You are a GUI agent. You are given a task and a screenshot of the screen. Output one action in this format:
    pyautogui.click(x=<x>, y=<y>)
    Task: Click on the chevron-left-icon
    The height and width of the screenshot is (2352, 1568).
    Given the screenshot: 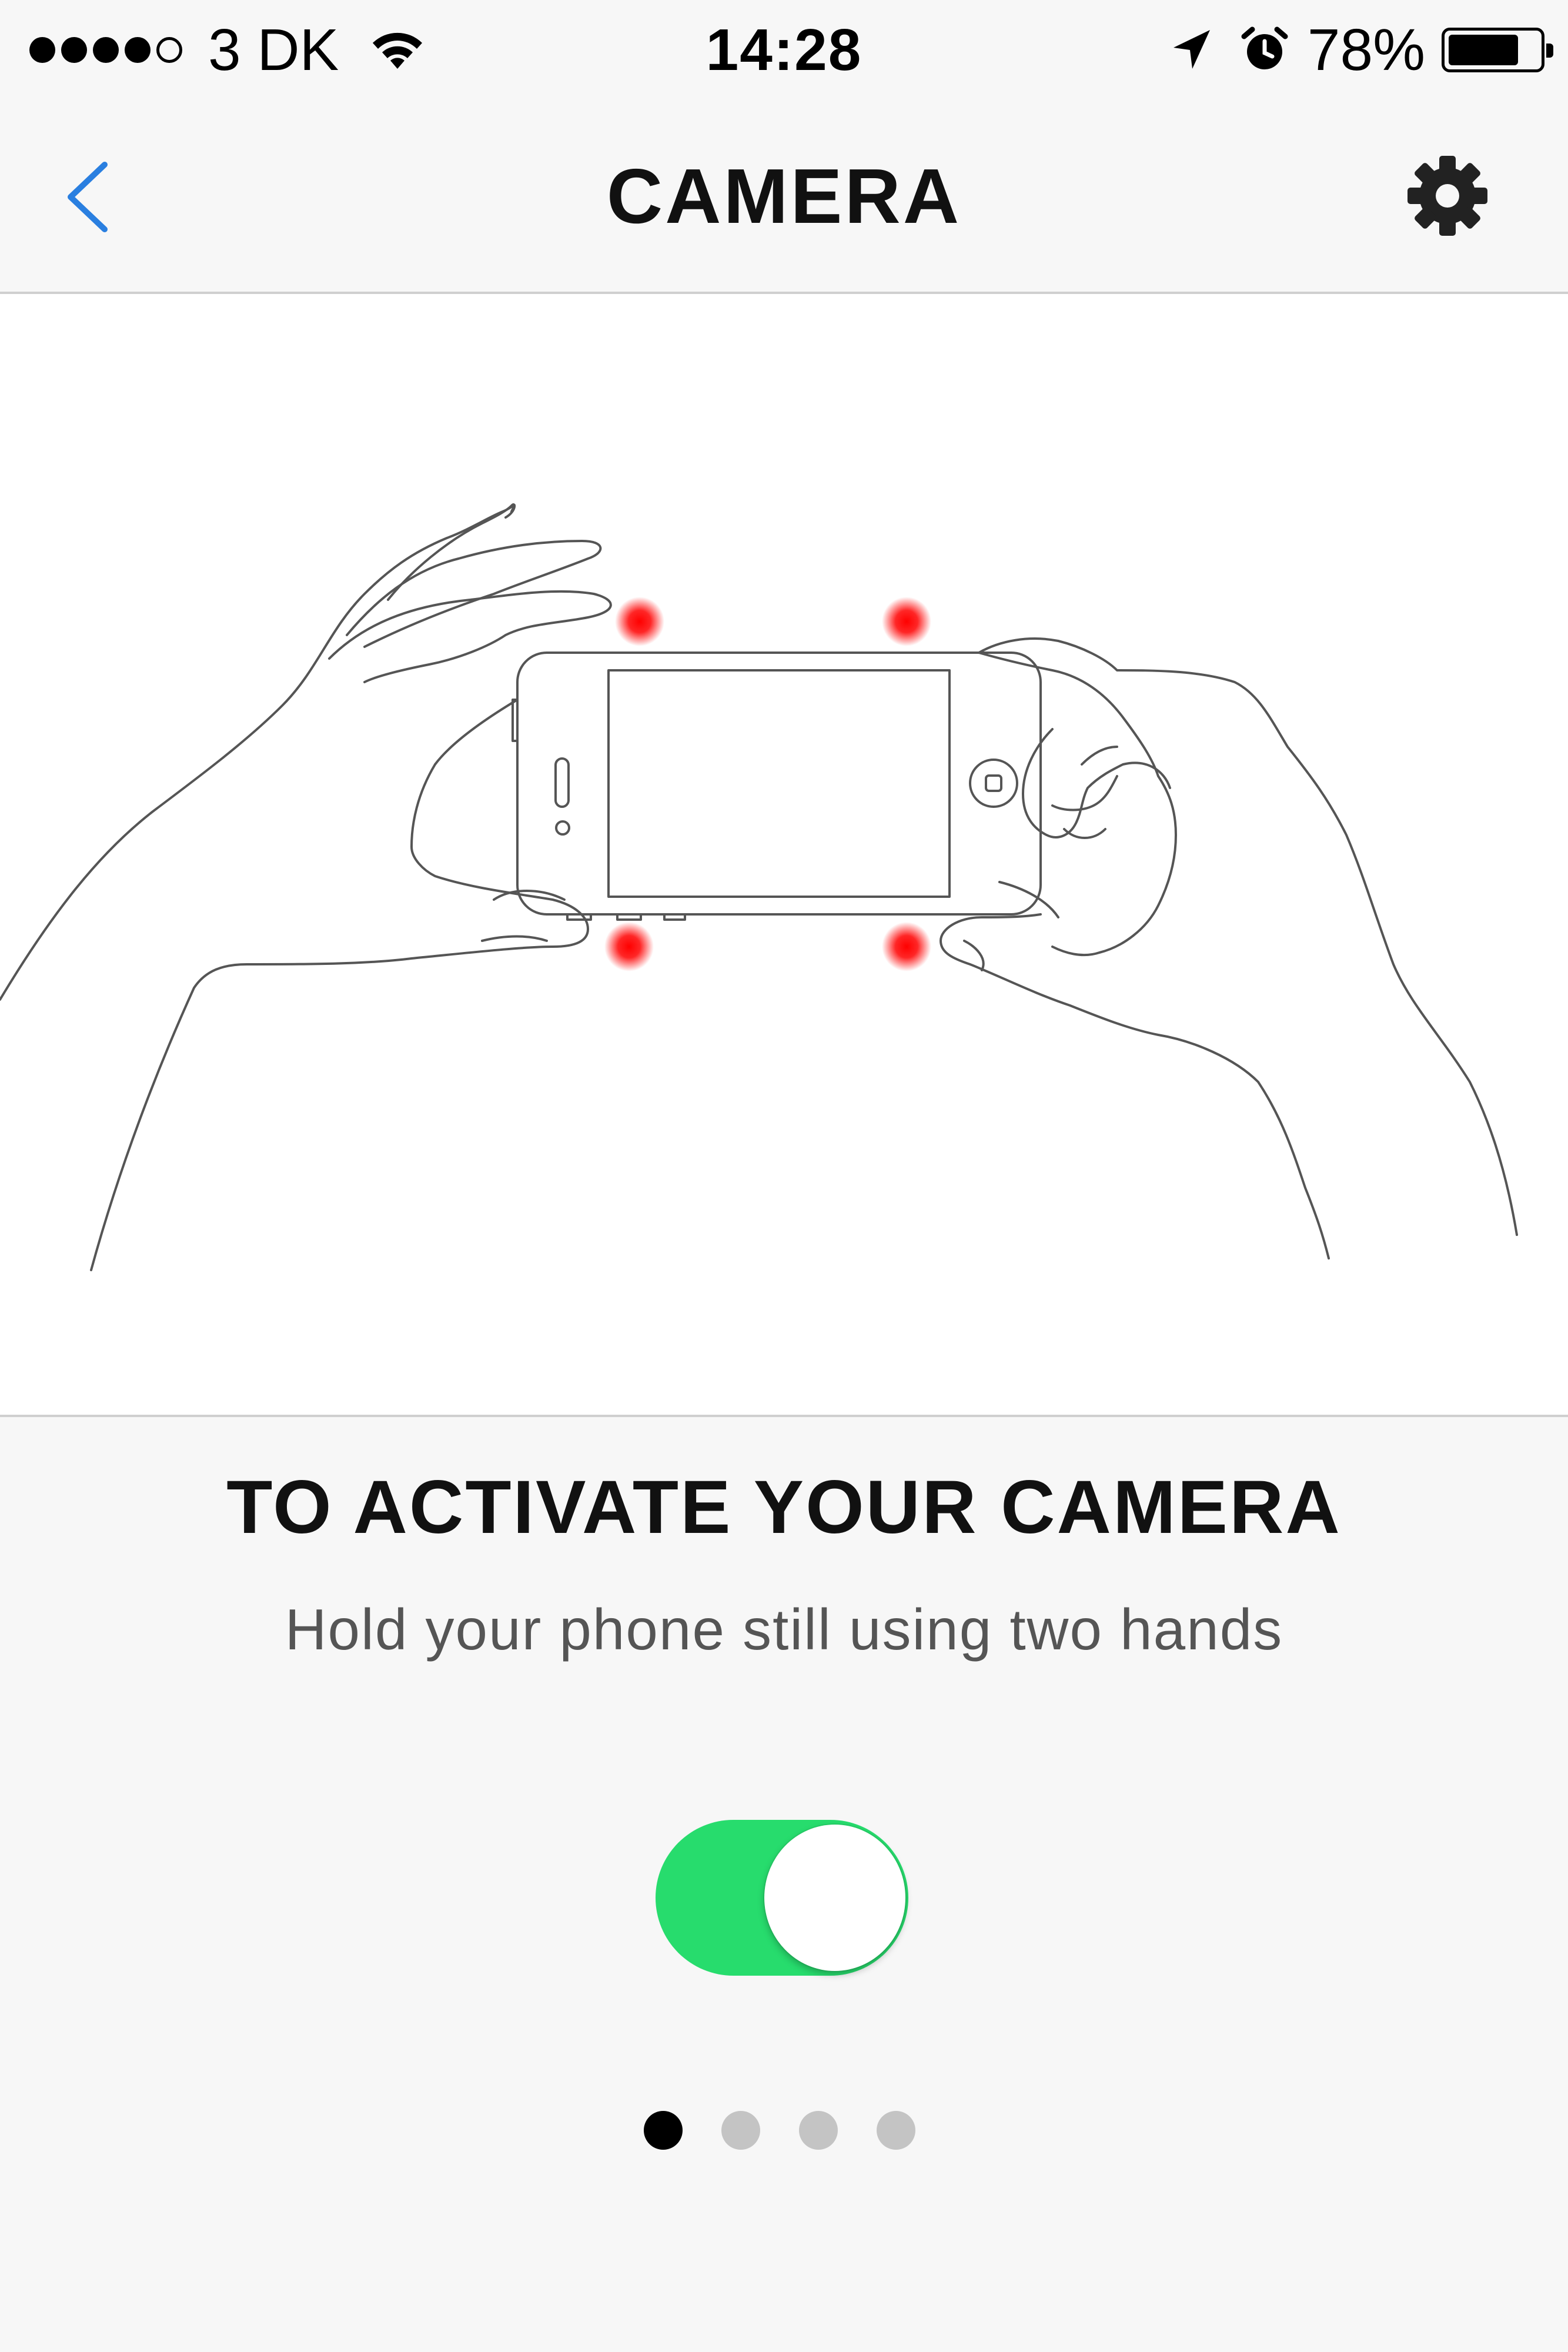 What is the action you would take?
    pyautogui.click(x=88, y=197)
    